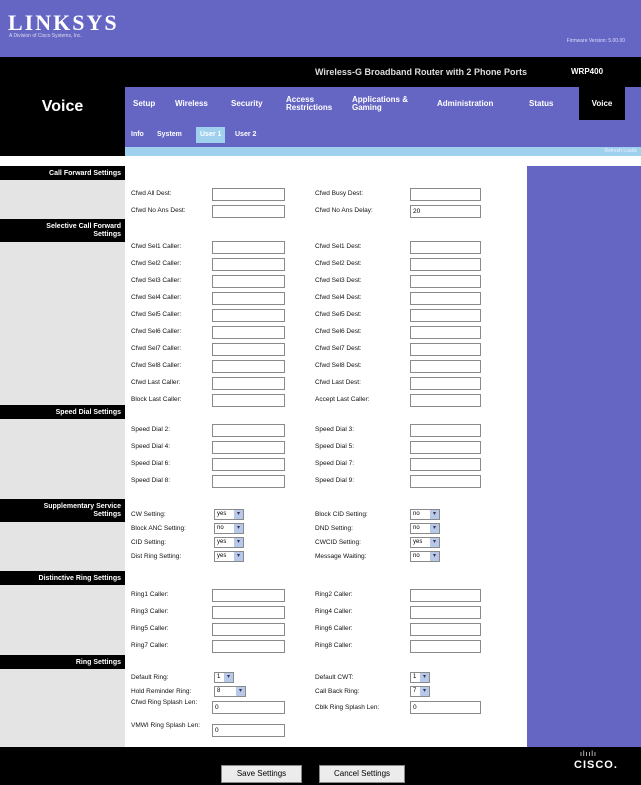 The image size is (641, 785). Describe the element at coordinates (248, 646) in the screenshot. I see `ring7-caller-field` at that location.